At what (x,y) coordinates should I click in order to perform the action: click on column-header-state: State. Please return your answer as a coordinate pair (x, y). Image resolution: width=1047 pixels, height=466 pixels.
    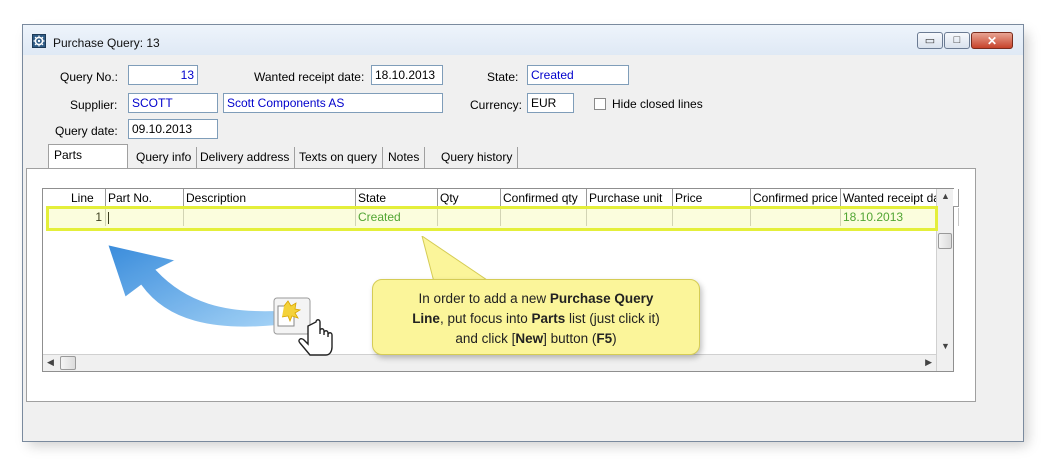
    Looking at the image, I should click on (397, 198).